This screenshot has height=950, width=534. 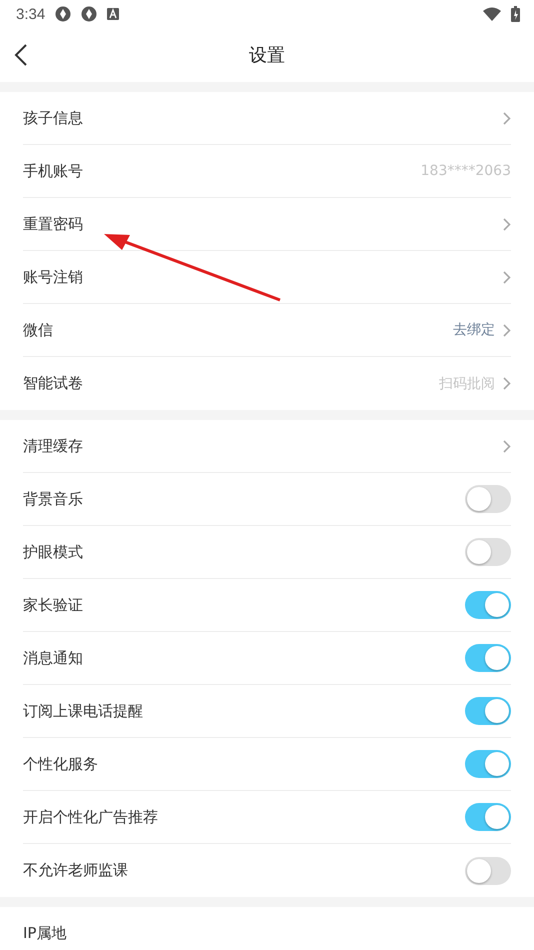 What do you see at coordinates (91, 817) in the screenshot?
I see `row-label: 开启个性化广告推荐` at bounding box center [91, 817].